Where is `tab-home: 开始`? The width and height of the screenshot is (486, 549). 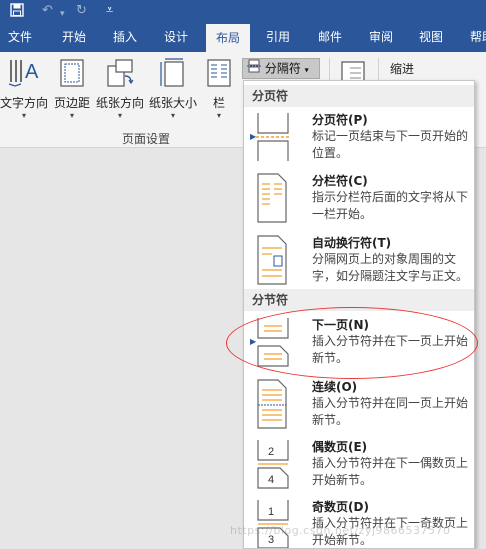
tab-home: 开始 is located at coordinates (74, 37).